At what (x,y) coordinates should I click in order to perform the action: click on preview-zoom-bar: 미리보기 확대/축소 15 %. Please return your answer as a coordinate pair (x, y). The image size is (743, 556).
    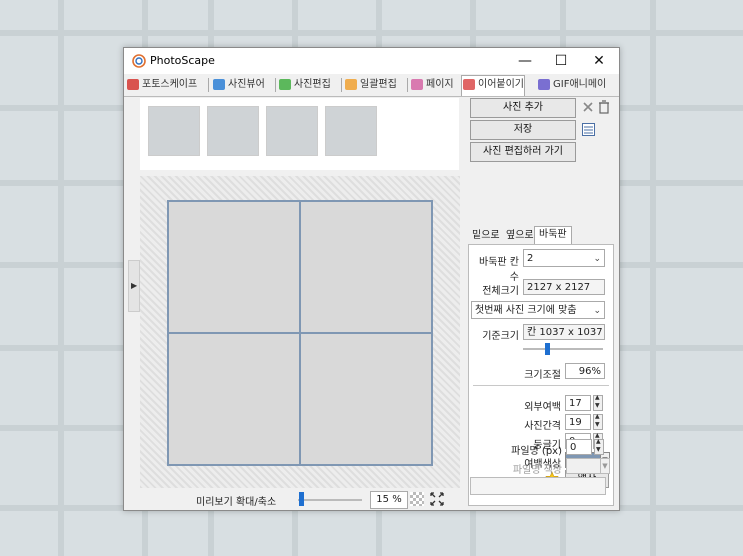
    Looking at the image, I should click on (300, 499).